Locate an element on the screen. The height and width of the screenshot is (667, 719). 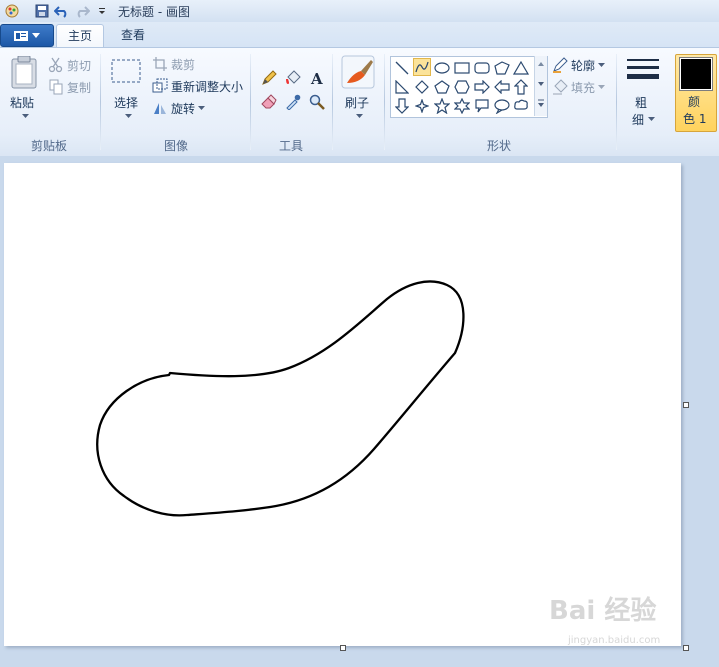
cloud-callout-shape is located at coordinates (521, 106).